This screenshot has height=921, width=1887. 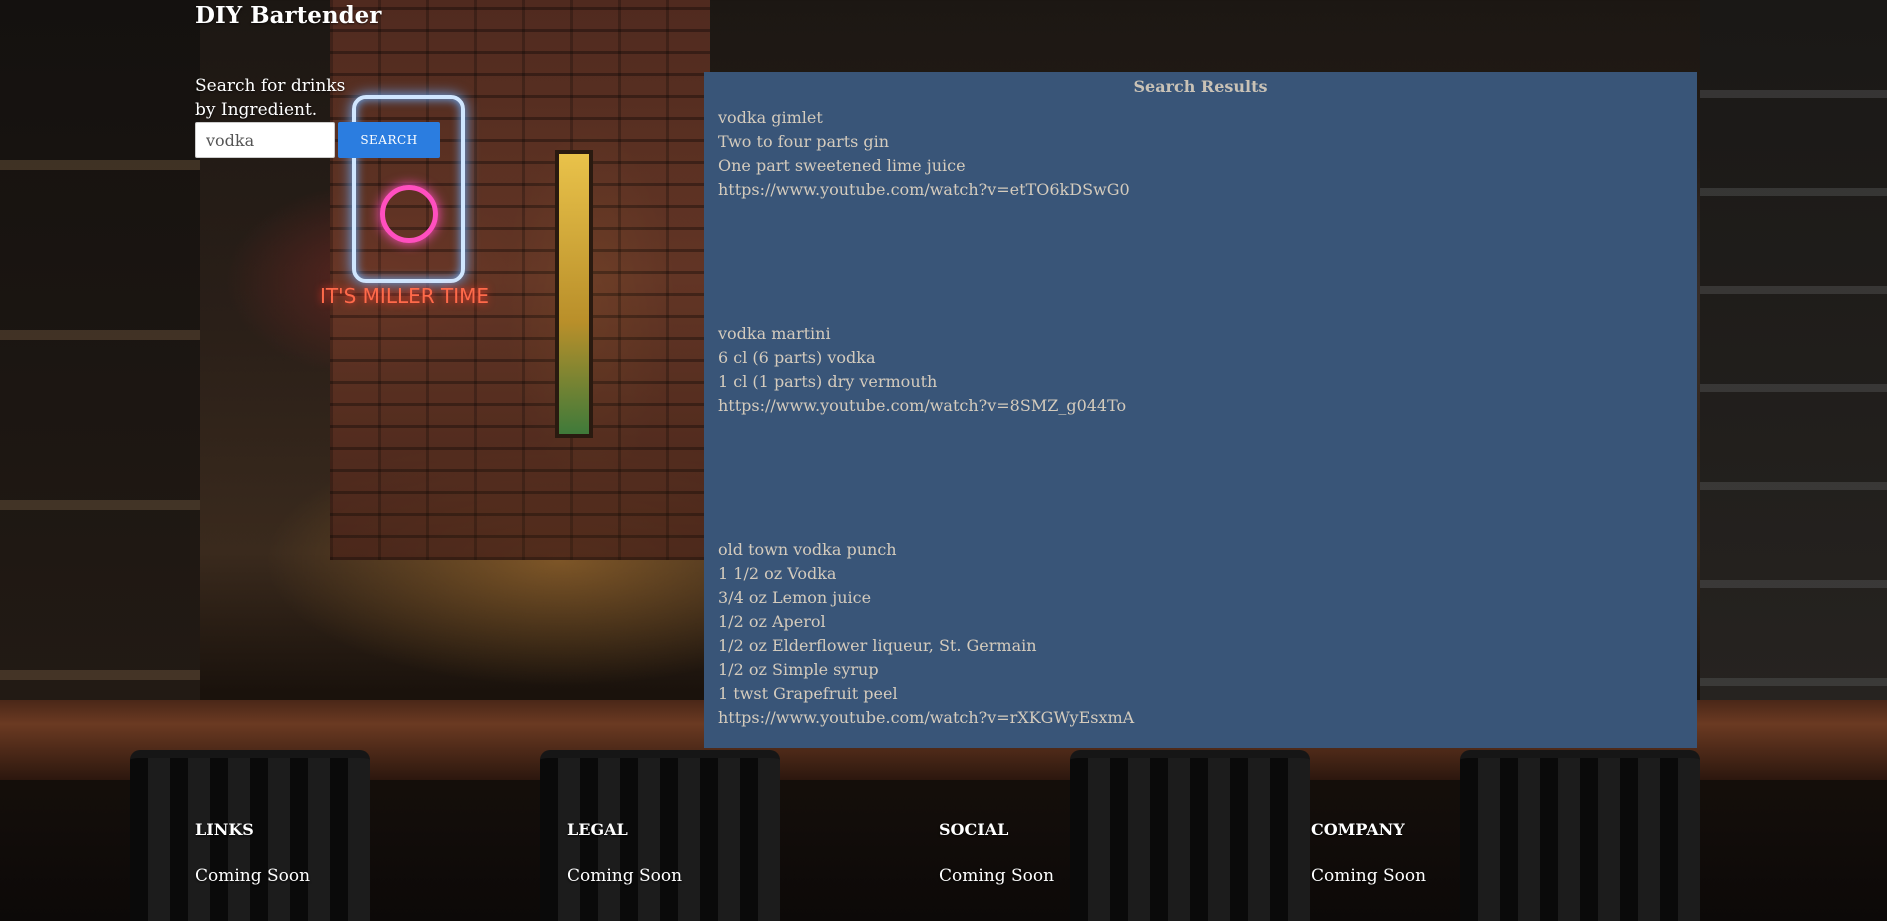 I want to click on footer-column-links: LINKS Coming Soon, so click(x=345, y=853).